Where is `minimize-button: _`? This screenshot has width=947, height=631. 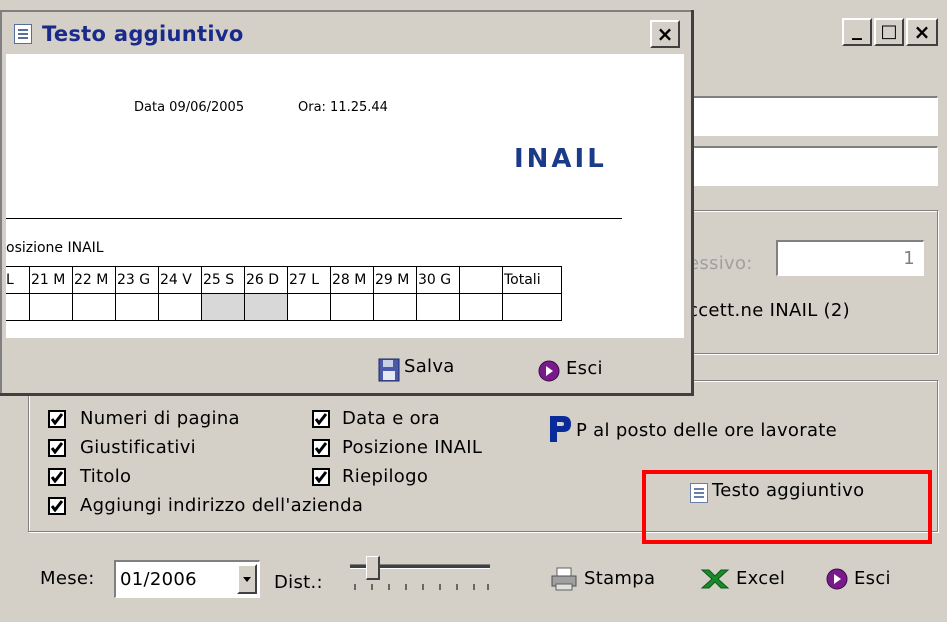 minimize-button: _ is located at coordinates (857, 32).